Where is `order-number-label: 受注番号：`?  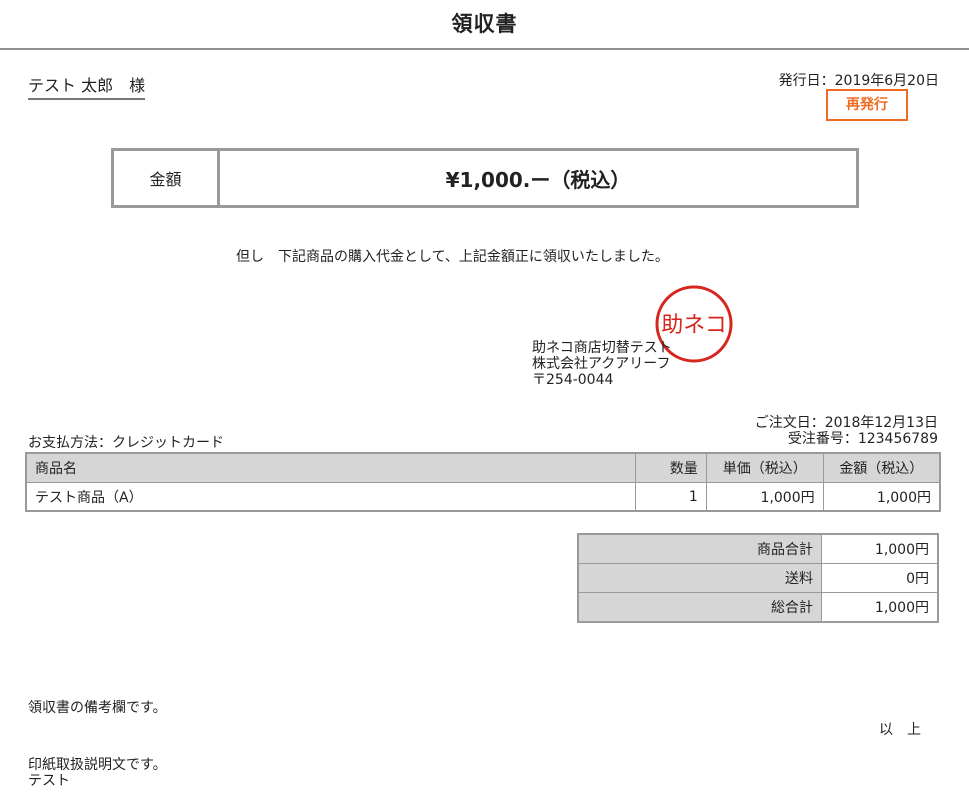
order-number-label: 受注番号： is located at coordinates (822, 439).